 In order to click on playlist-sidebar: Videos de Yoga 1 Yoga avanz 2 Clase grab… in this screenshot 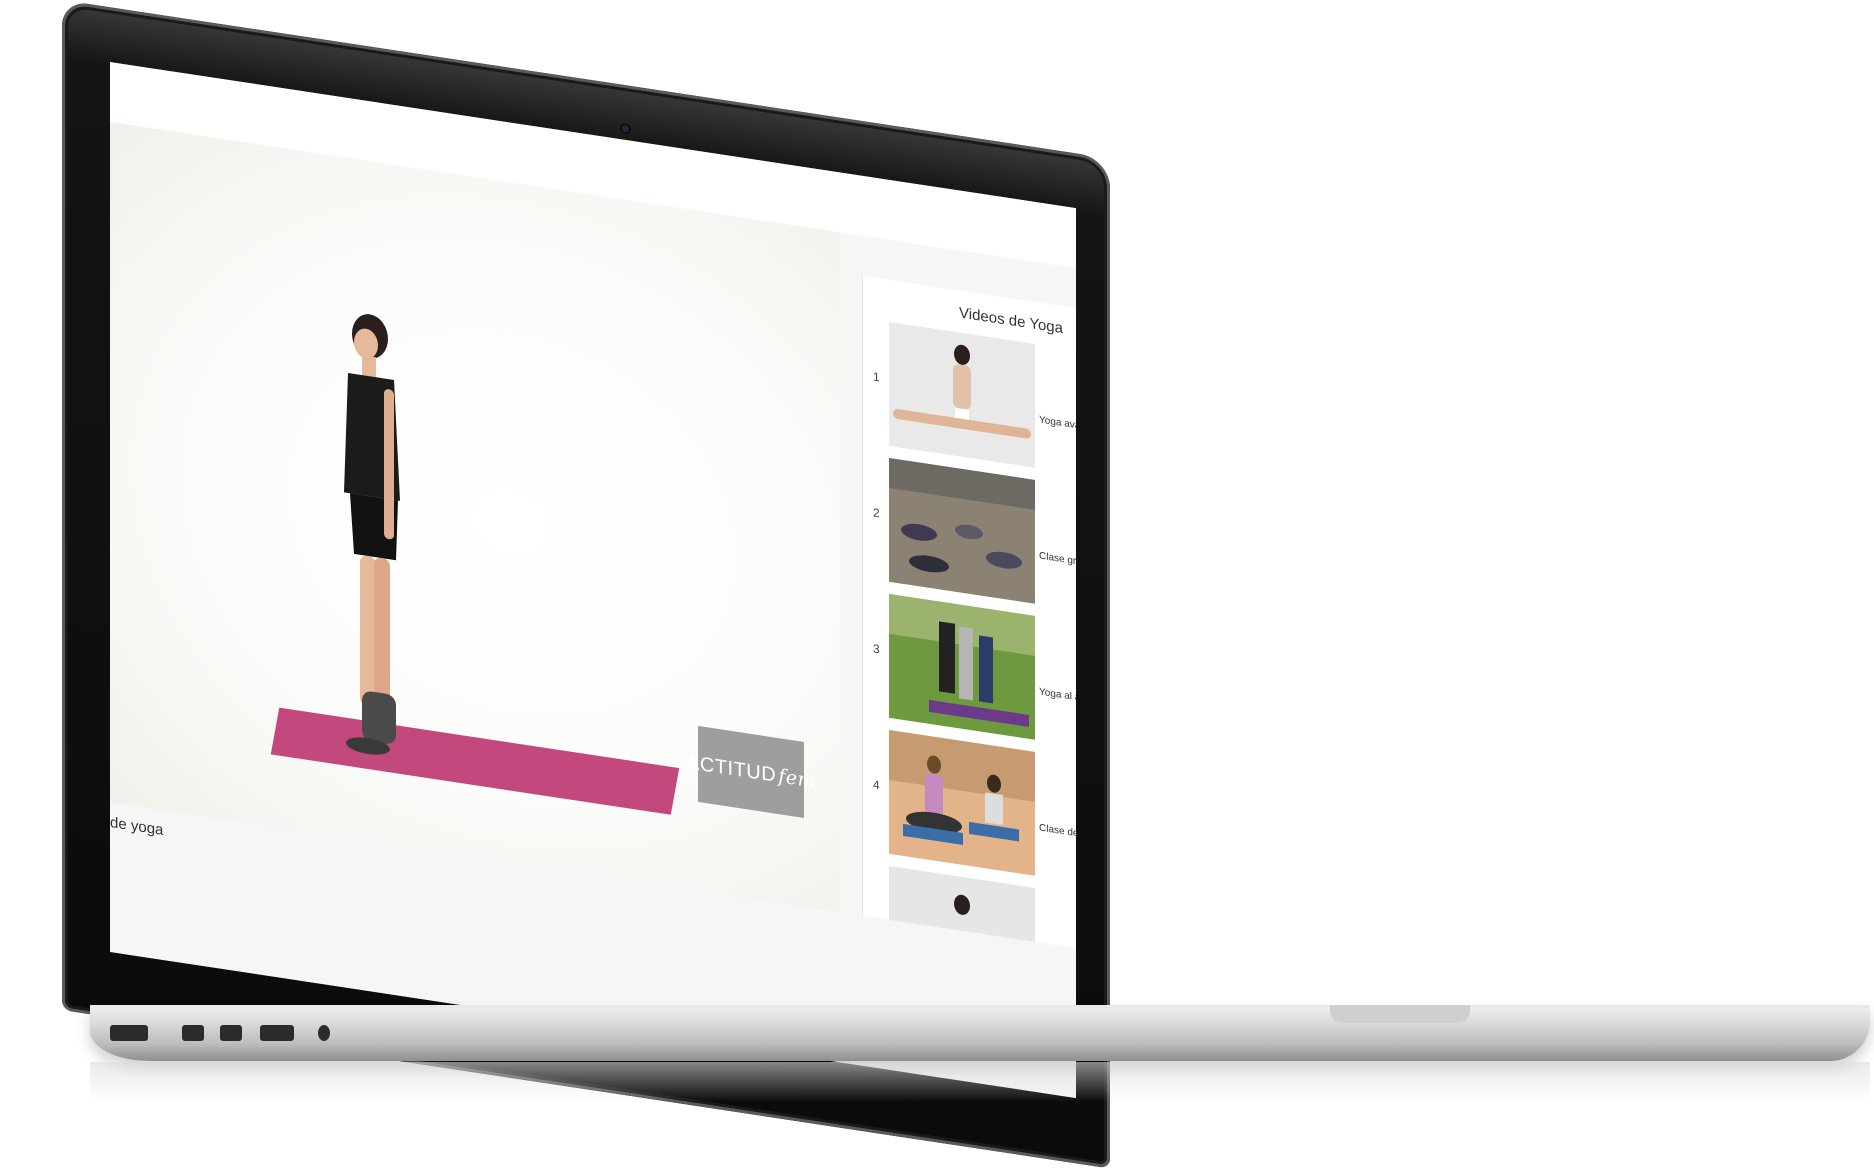, I will do `click(969, 612)`.